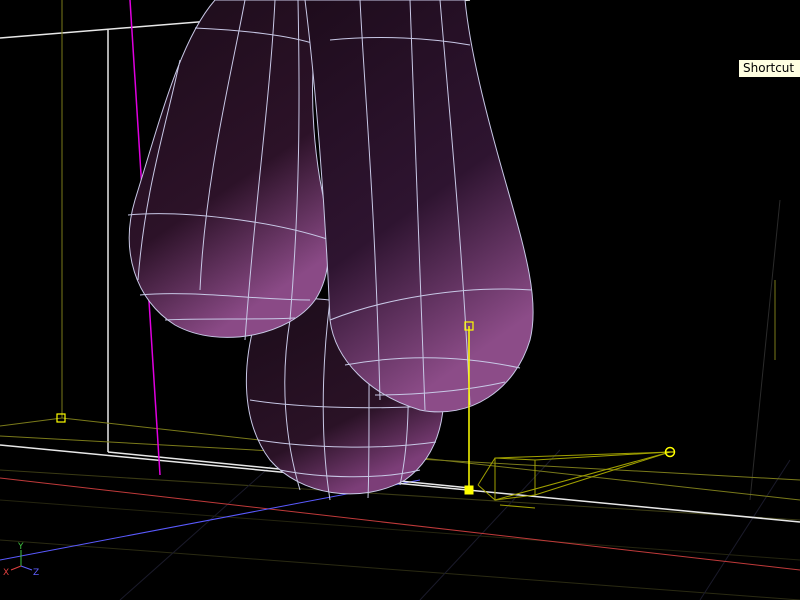 This screenshot has width=800, height=600. Describe the element at coordinates (20, 547) in the screenshot. I see `axis-y-label: Y` at that location.